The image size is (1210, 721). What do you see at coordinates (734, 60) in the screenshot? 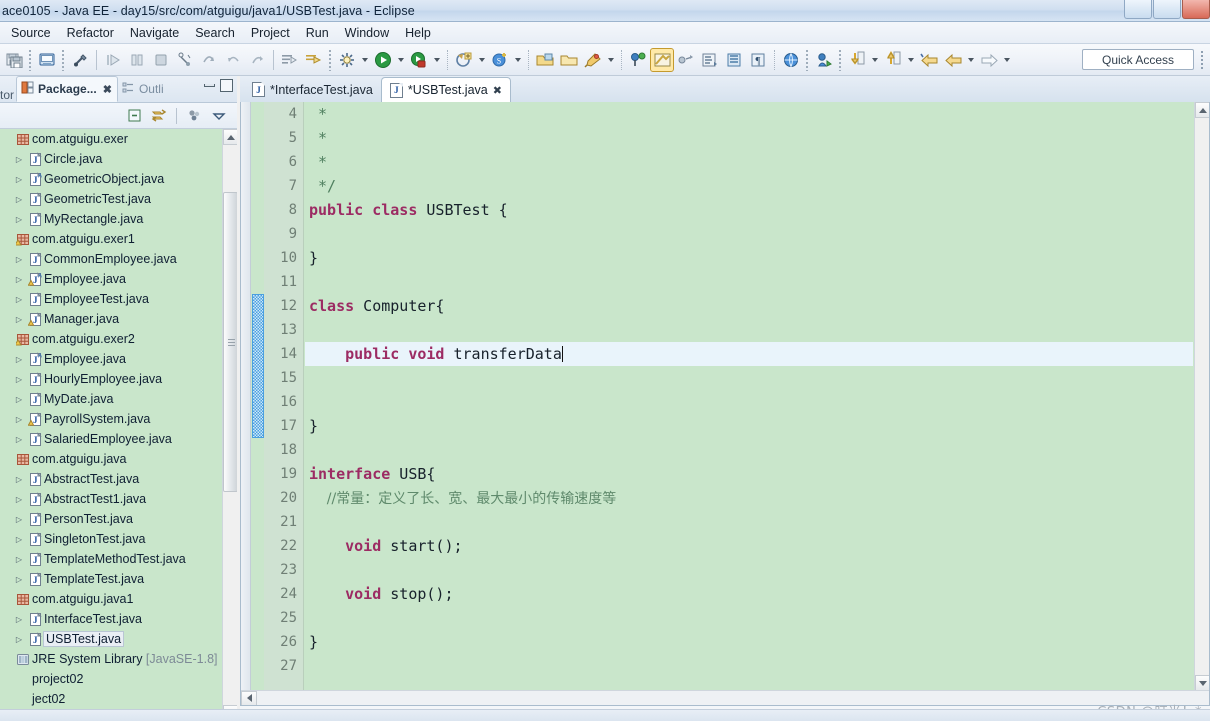
I see `block-selection-icon` at bounding box center [734, 60].